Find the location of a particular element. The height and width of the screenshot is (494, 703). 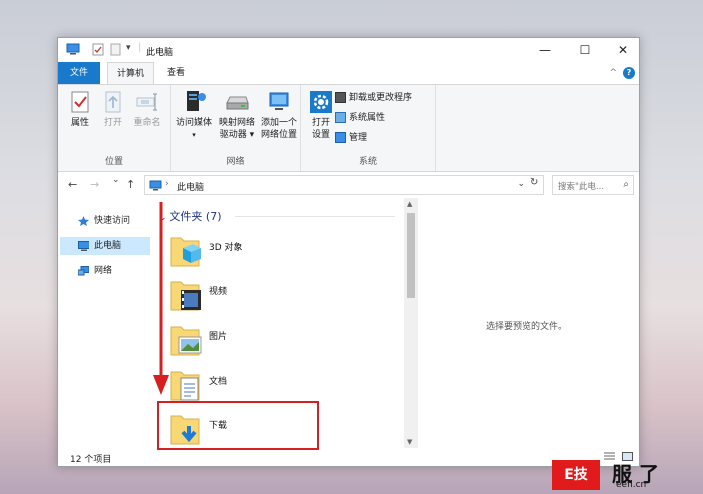

uninstall-icon is located at coordinates (340, 97).